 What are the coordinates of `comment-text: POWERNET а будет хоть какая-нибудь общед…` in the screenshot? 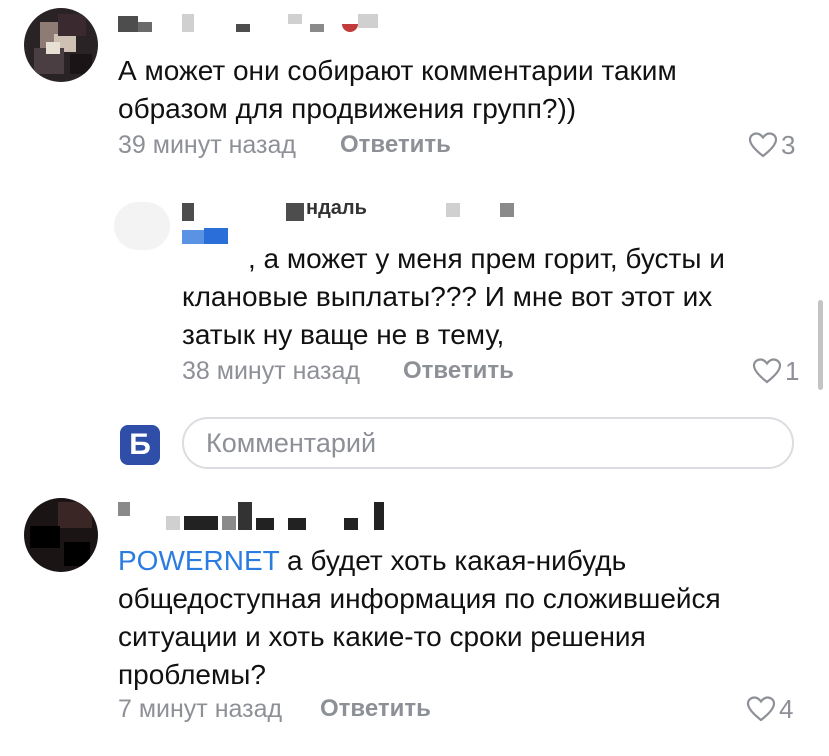 It's located at (419, 618).